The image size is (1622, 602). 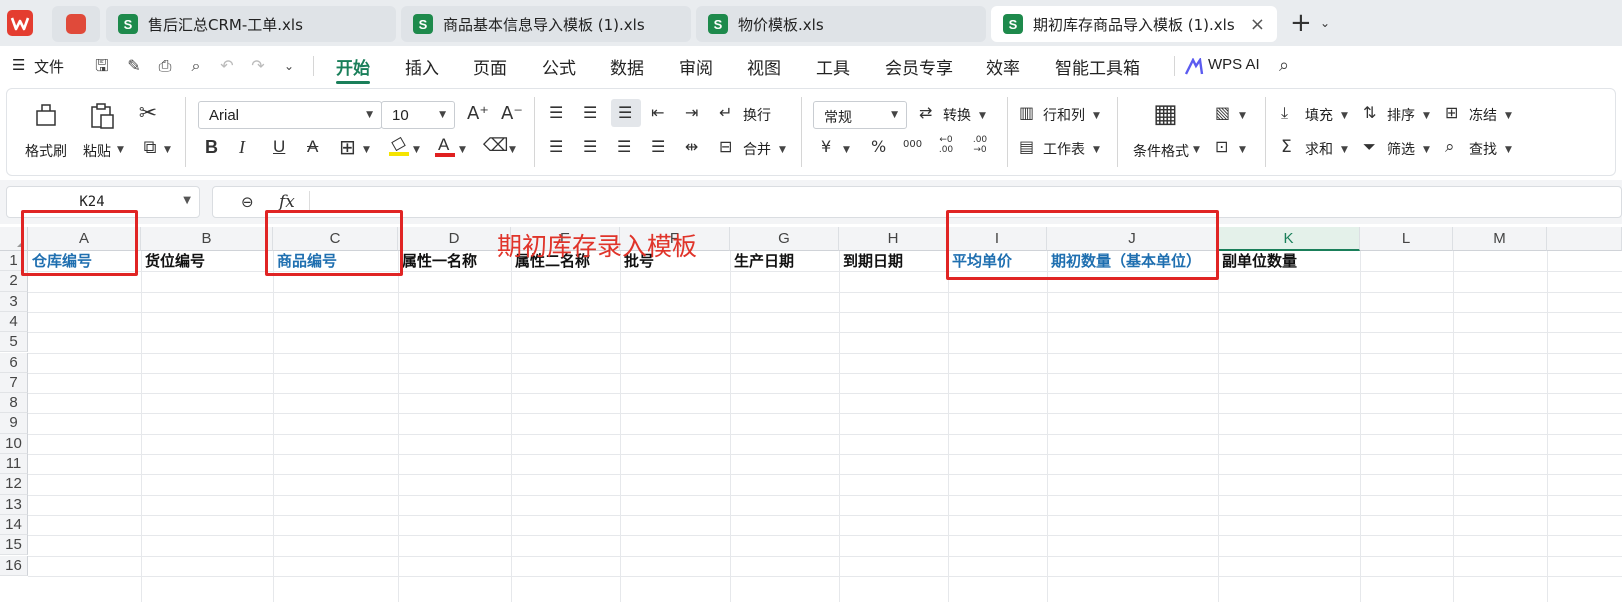 I want to click on menu-member: 会员专享, so click(x=919, y=66).